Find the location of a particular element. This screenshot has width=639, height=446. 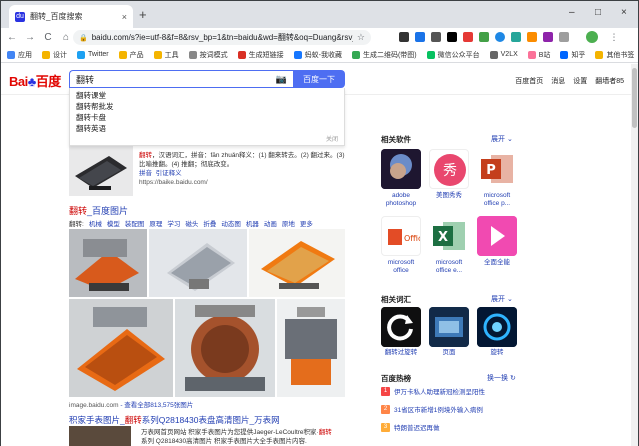

vocab-label: 旋转 is located at coordinates (497, 353).